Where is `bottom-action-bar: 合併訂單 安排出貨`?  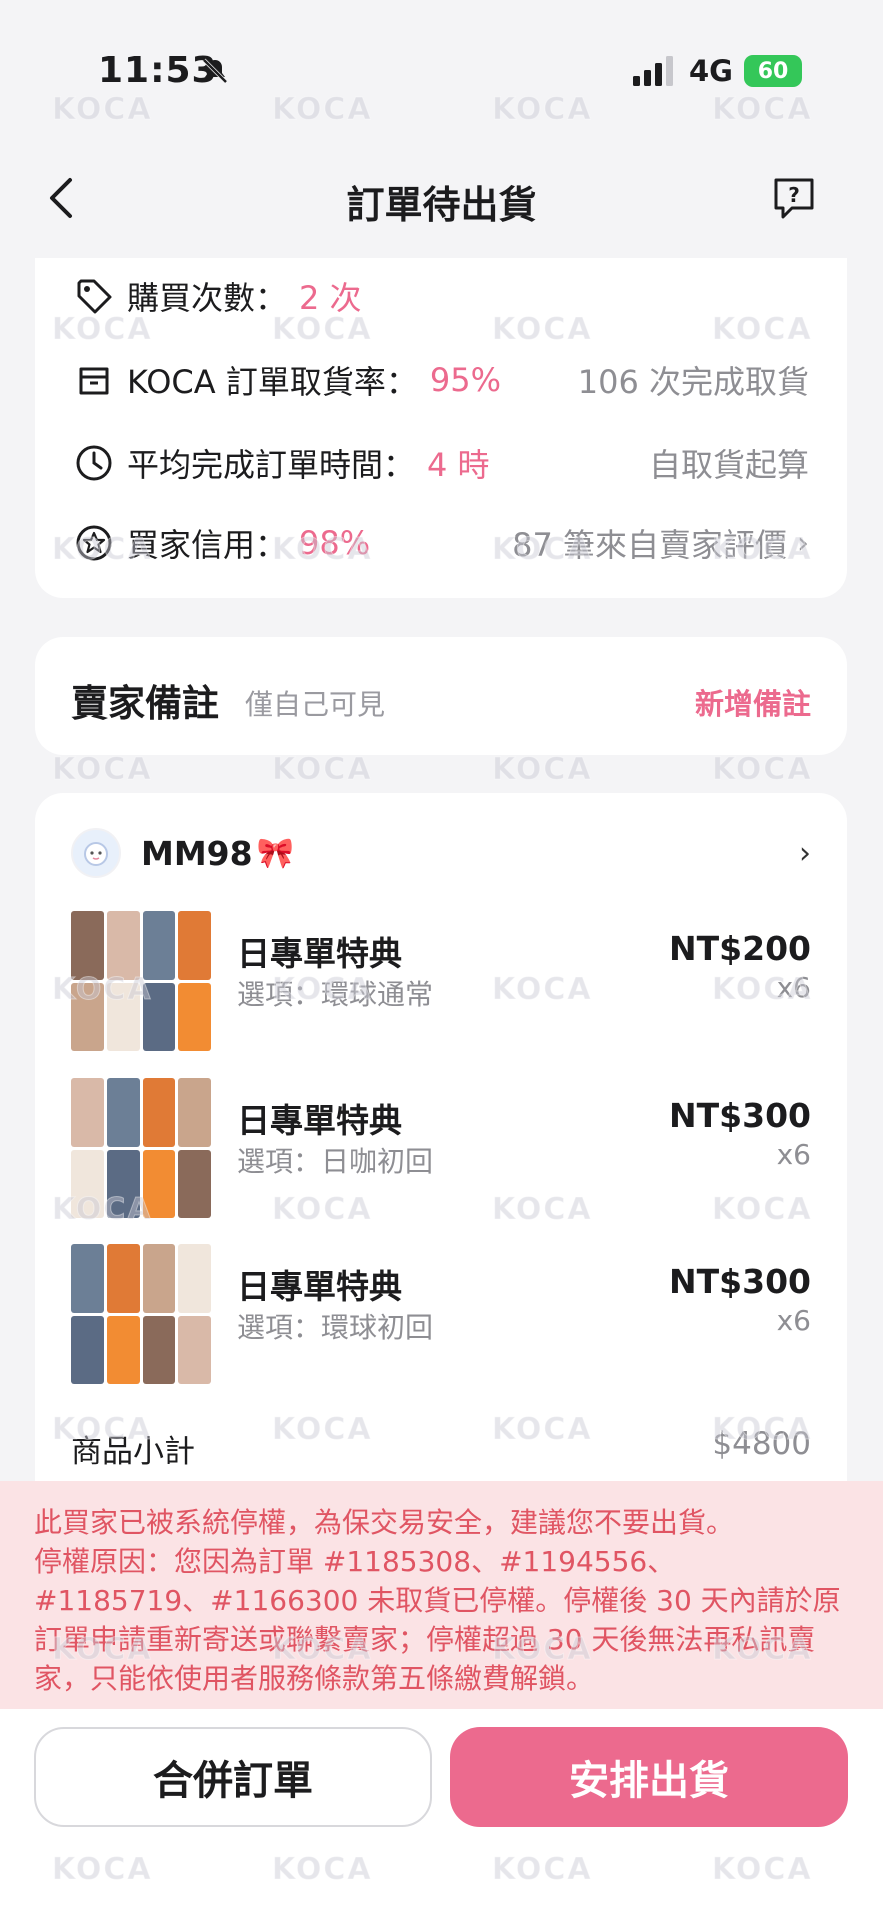
bottom-action-bar: 合併訂單 安排出貨 is located at coordinates (441, 1814).